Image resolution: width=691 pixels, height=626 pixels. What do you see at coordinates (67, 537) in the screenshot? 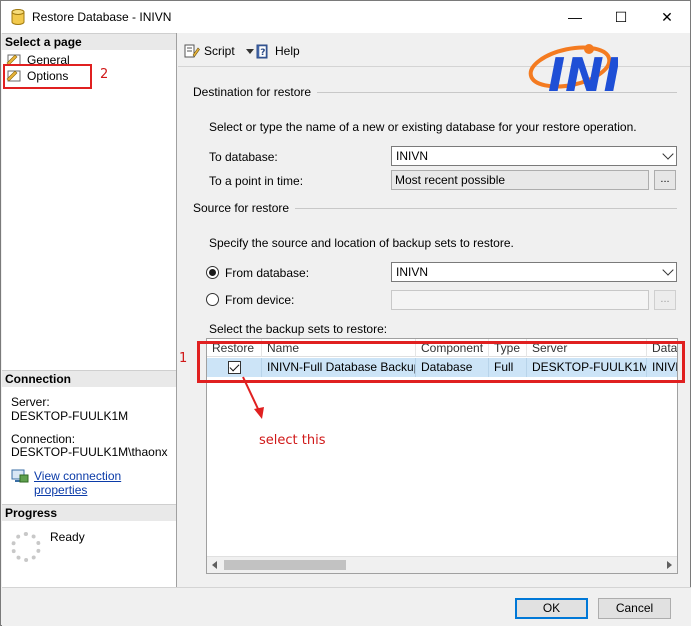
I see `progress-status: Ready` at bounding box center [67, 537].